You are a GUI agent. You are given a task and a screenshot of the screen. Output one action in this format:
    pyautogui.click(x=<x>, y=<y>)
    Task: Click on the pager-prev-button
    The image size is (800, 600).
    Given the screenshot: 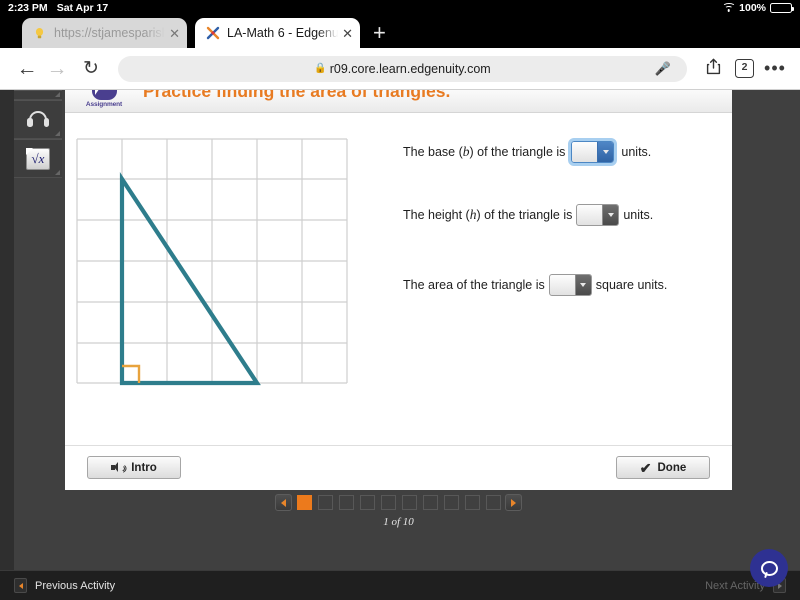 What is the action you would take?
    pyautogui.click(x=283, y=502)
    